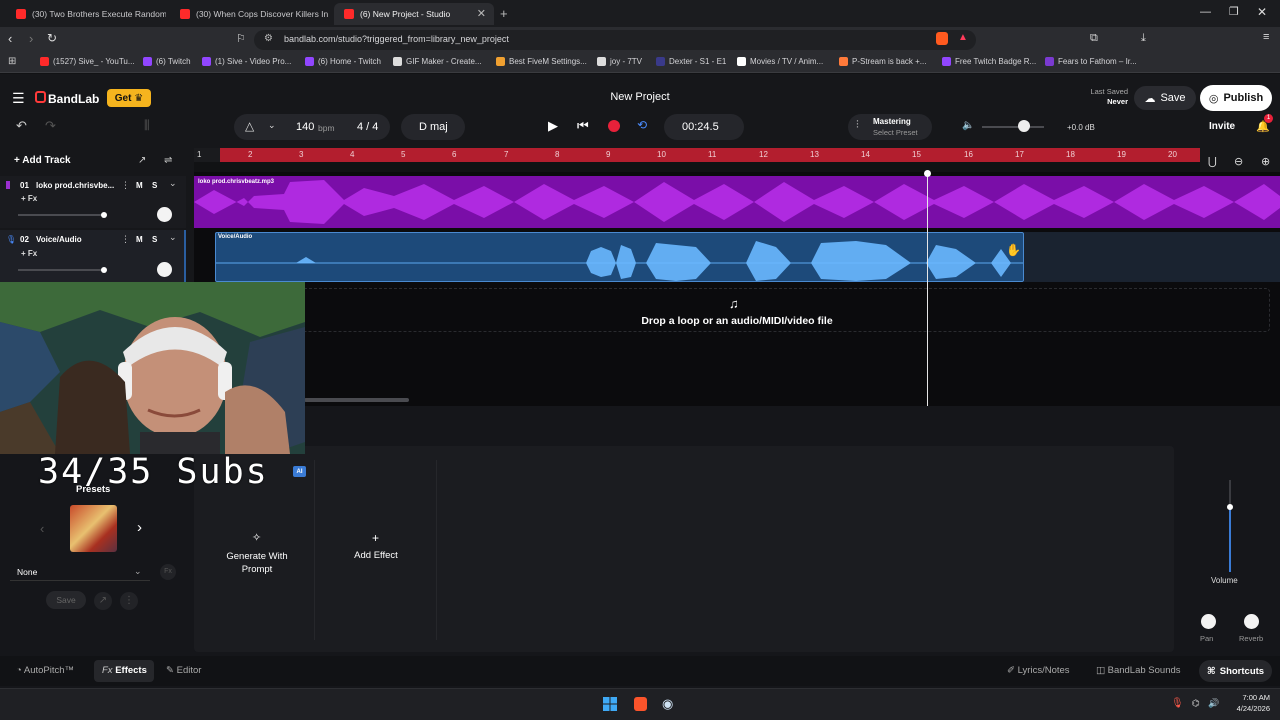 The image size is (1280, 720). What do you see at coordinates (1262, 12) in the screenshot?
I see `close-window-icon: ✕` at bounding box center [1262, 12].